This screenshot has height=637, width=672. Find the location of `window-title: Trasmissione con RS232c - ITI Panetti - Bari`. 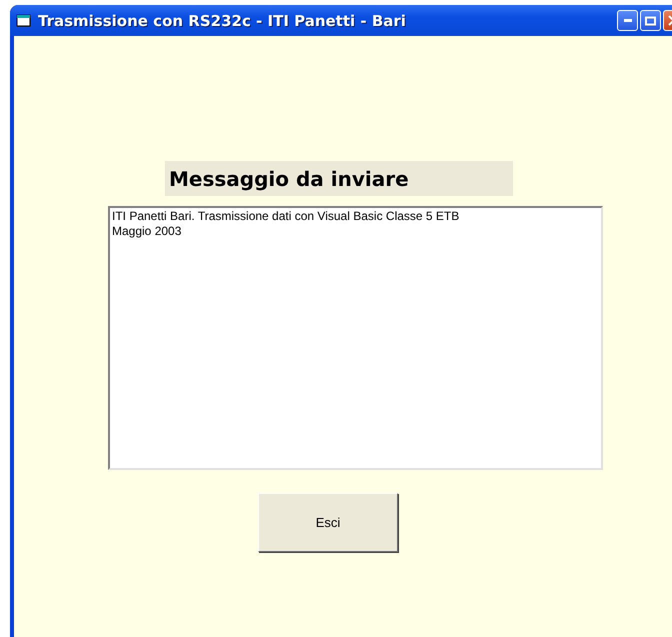

window-title: Trasmissione con RS232c - ITI Panetti - Bari is located at coordinates (222, 21).